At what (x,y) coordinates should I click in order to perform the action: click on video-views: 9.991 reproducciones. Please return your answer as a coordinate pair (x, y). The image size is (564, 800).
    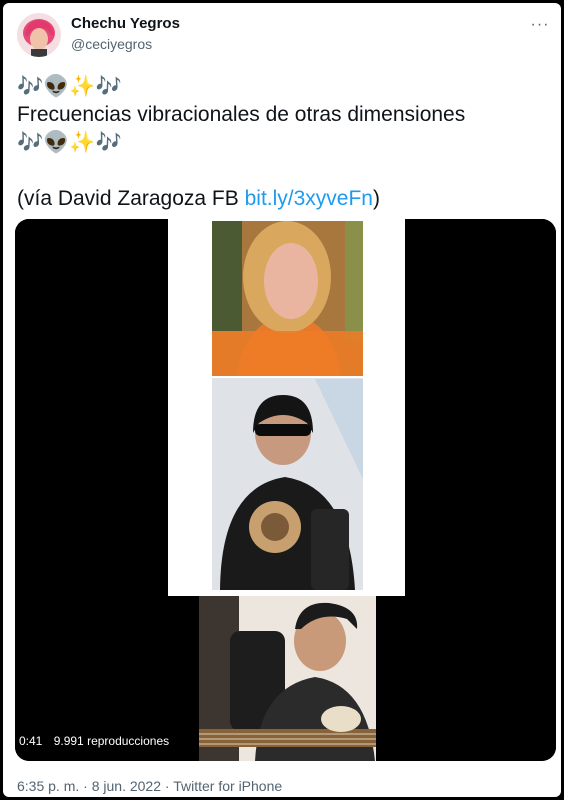
    Looking at the image, I should click on (111, 741).